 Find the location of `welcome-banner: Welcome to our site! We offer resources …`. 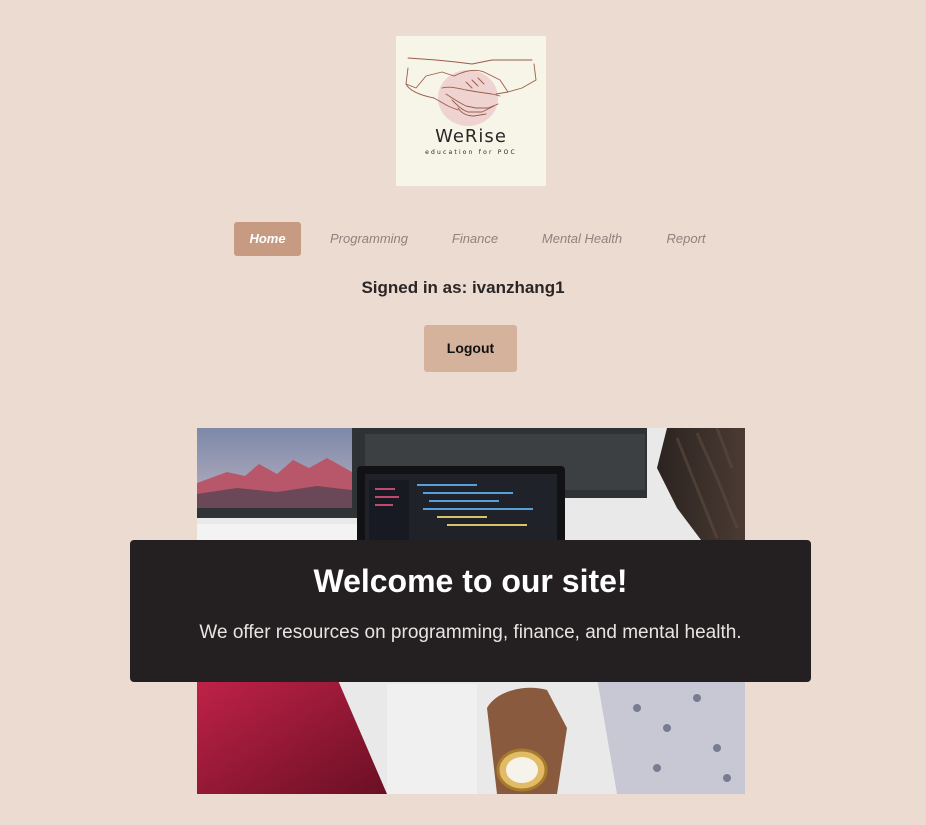

welcome-banner: Welcome to our site! We offer resources … is located at coordinates (470, 611).